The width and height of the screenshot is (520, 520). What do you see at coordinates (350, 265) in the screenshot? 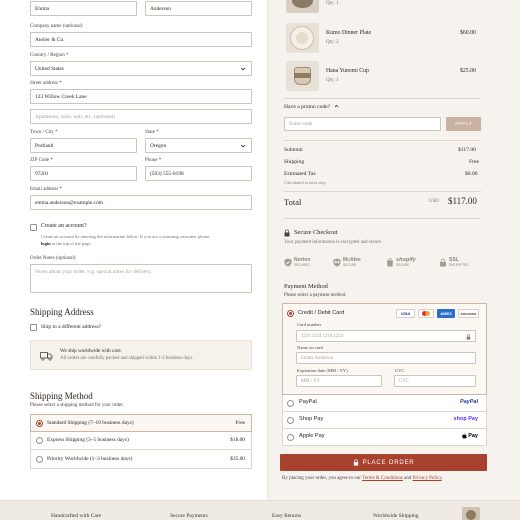
I see `badge-sub: SECURE` at bounding box center [350, 265].